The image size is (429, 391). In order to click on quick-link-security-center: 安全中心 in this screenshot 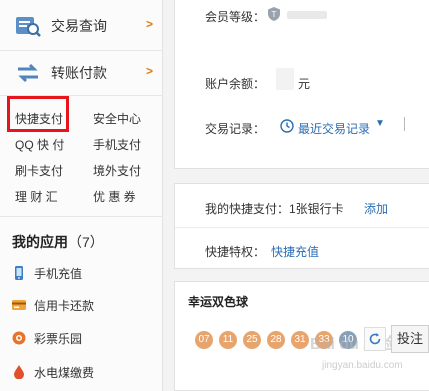, I will do `click(117, 118)`.